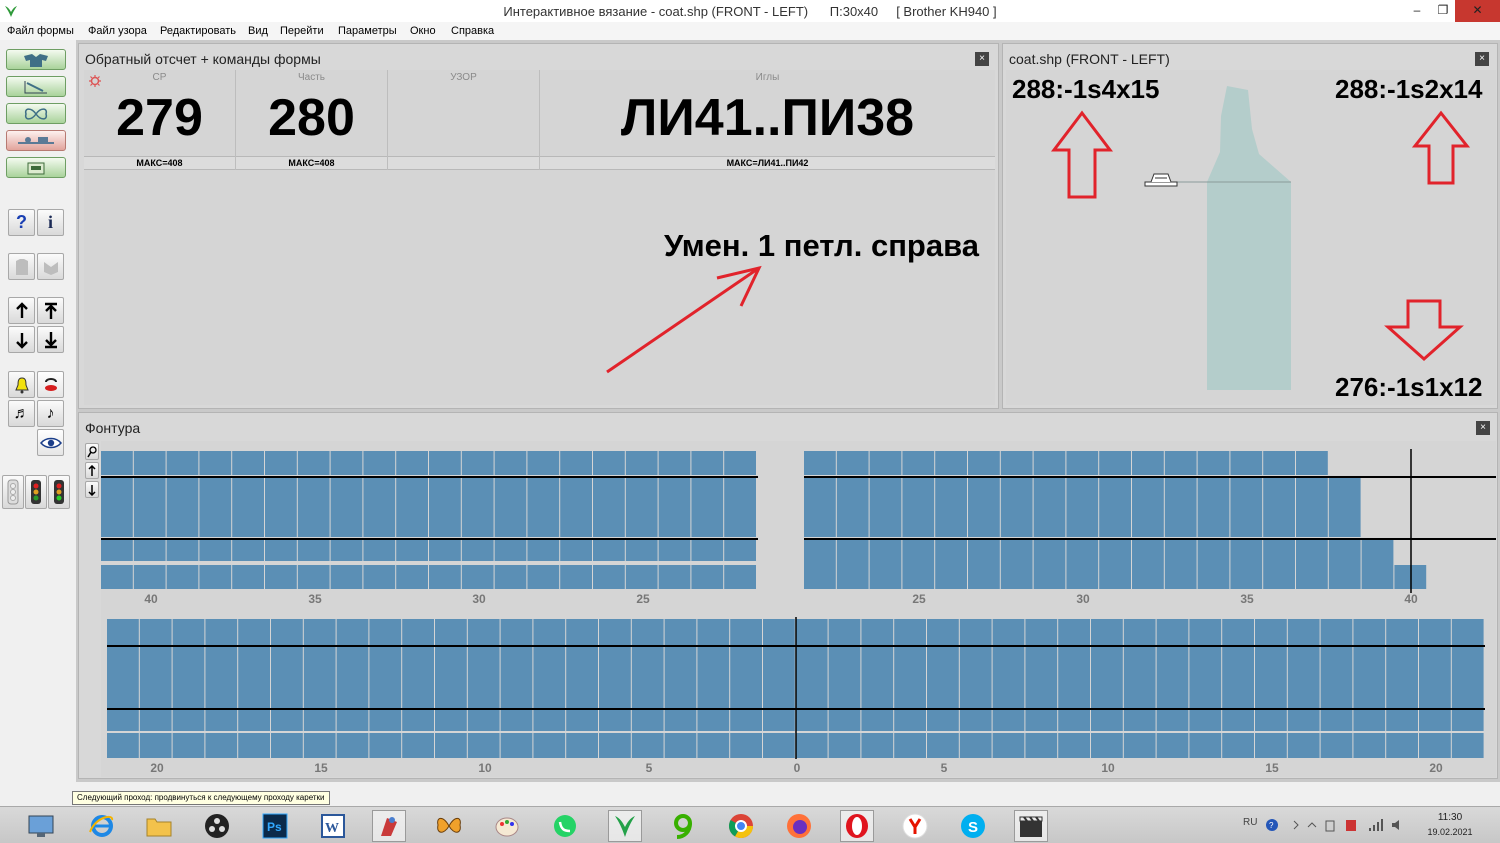 The image size is (1500, 843). What do you see at coordinates (92, 489) in the screenshot?
I see `needlebed-down-button` at bounding box center [92, 489].